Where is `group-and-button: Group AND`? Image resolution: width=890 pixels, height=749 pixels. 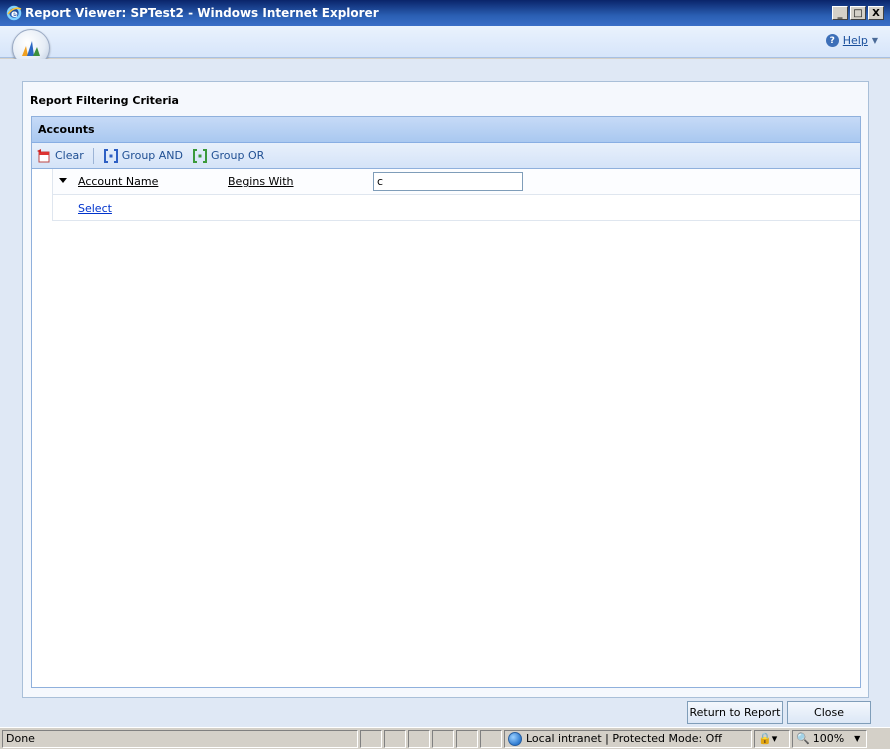
group-and-button: Group AND is located at coordinates (143, 156).